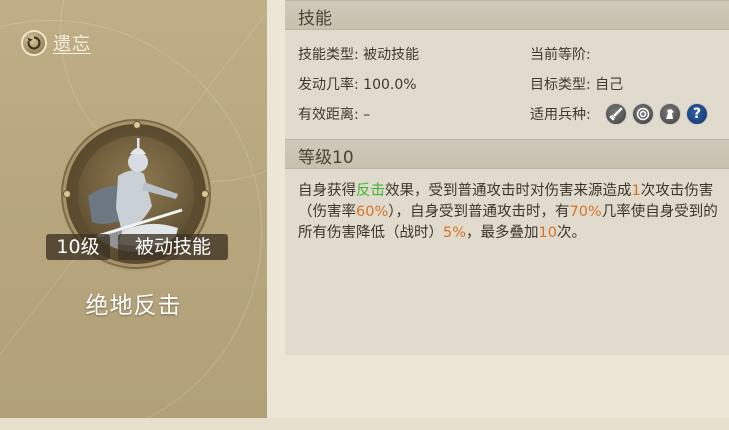  I want to click on skill-name: 绝地反击, so click(133, 306).